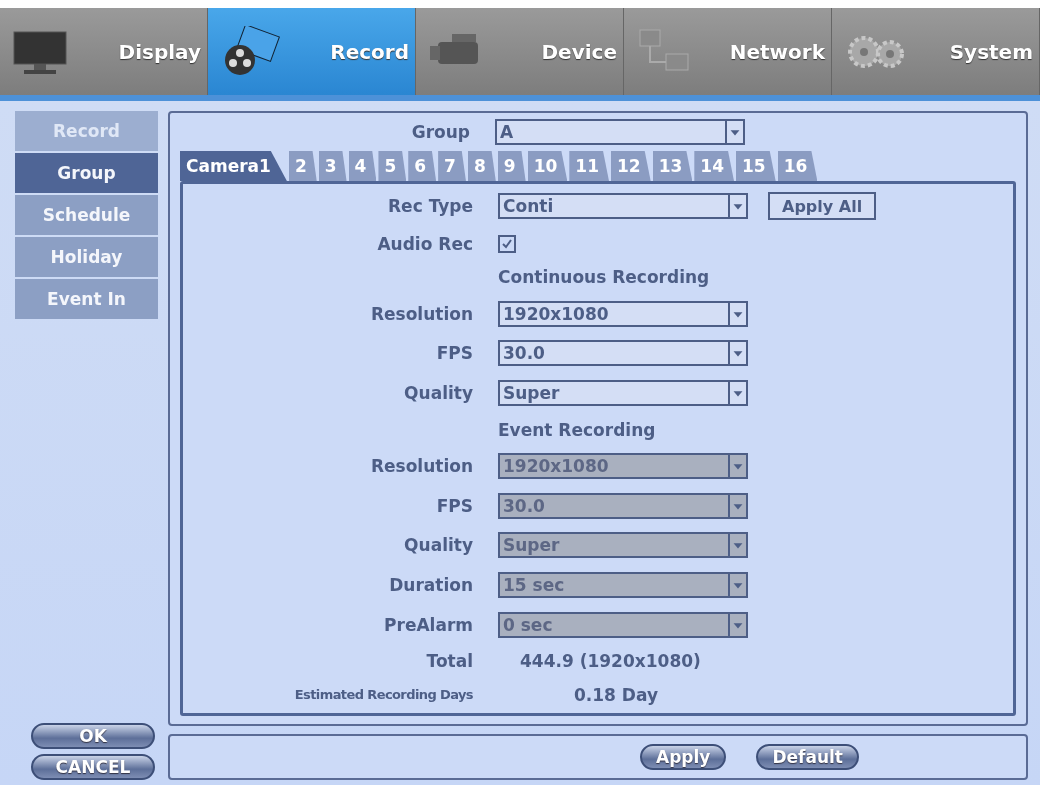 The width and height of the screenshot is (1040, 785). I want to click on field-value: 0.18 Day, so click(616, 694).